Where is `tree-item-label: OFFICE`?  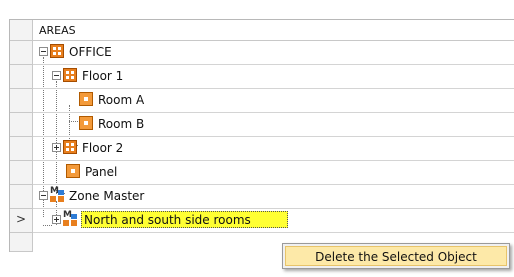 tree-item-label: OFFICE is located at coordinates (90, 52).